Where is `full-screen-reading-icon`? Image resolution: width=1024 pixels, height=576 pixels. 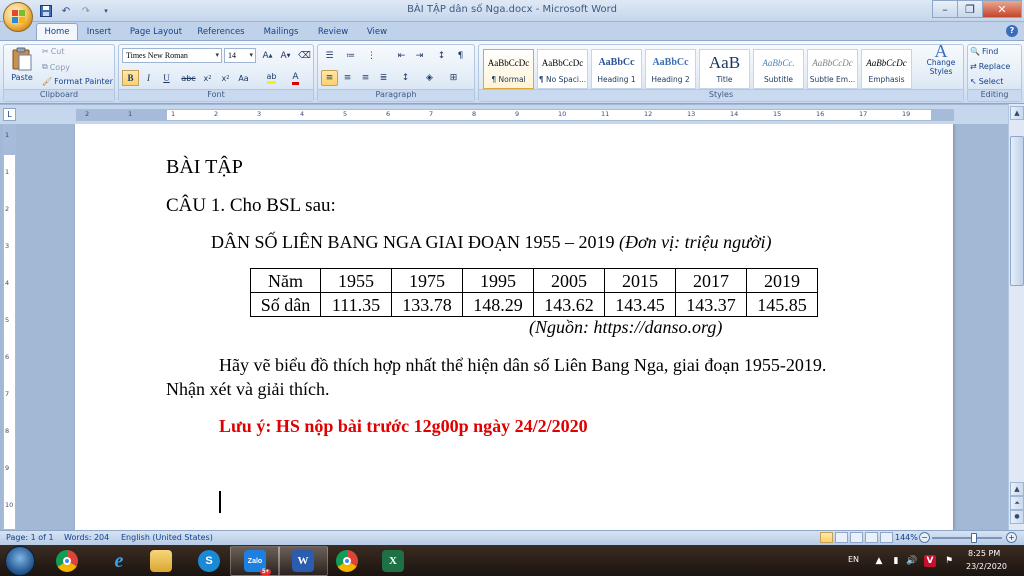 full-screen-reading-icon is located at coordinates (841, 537).